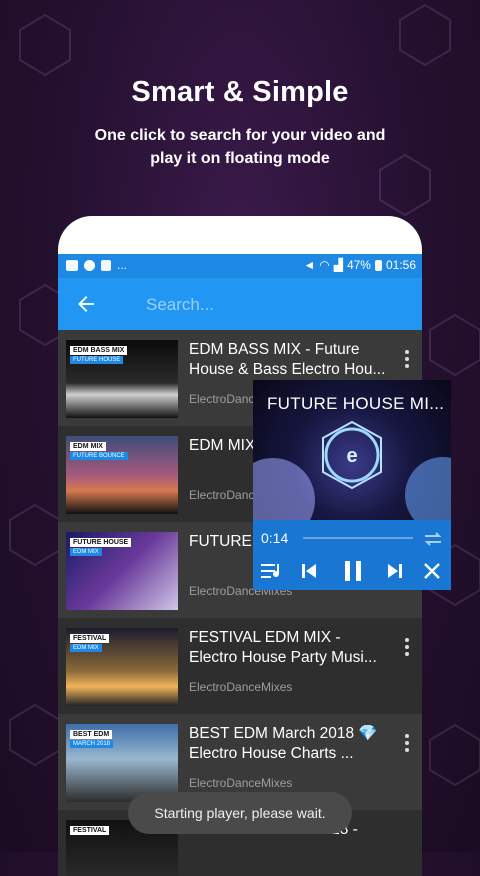 The image size is (480, 876). Describe the element at coordinates (358, 265) in the screenshot. I see `battery-percentage: 47%` at that location.